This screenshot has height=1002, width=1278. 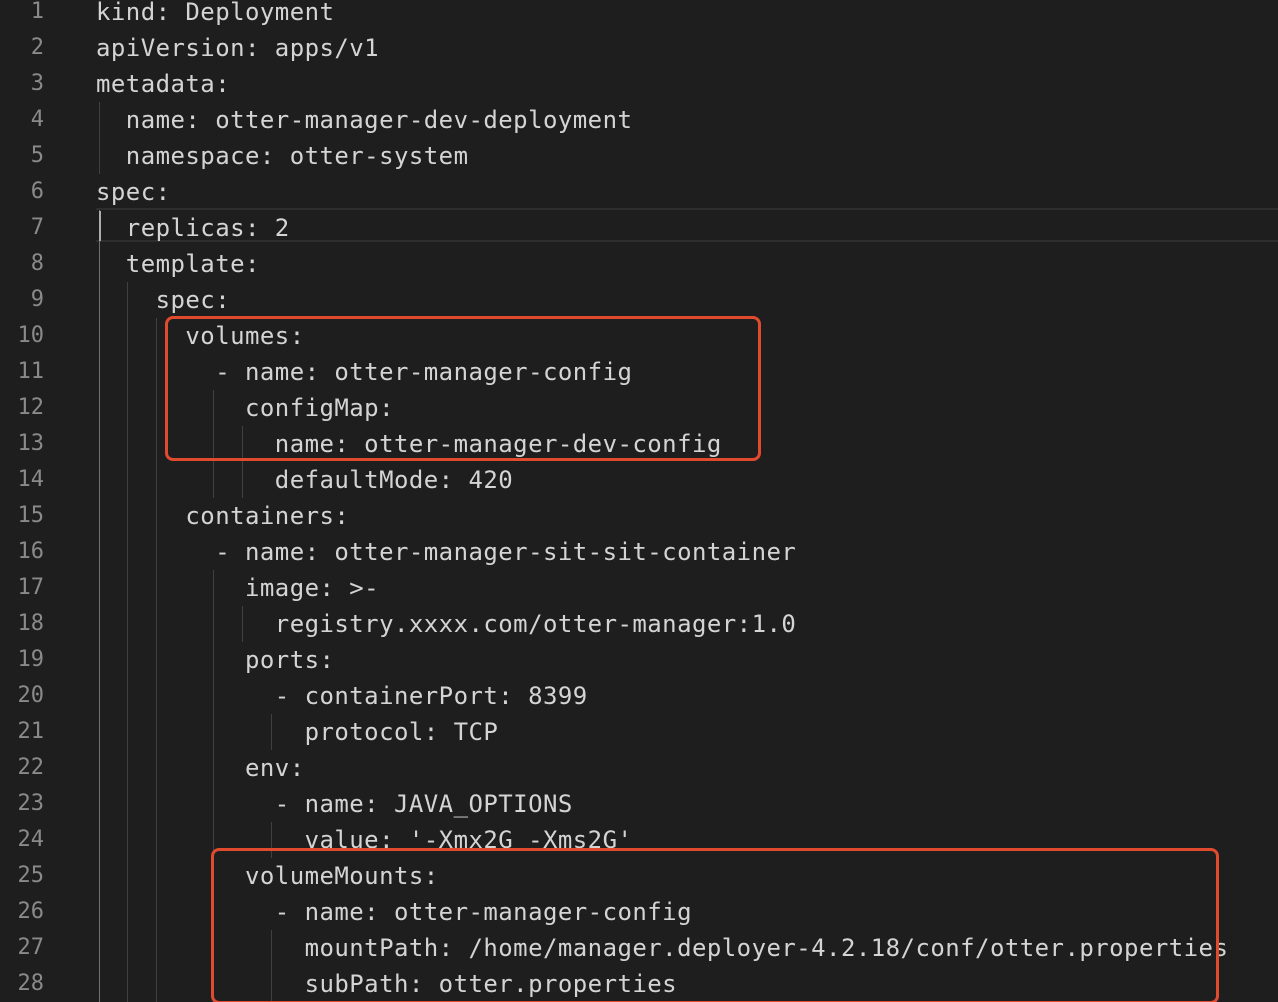 I want to click on line-number: 21, so click(x=31, y=731).